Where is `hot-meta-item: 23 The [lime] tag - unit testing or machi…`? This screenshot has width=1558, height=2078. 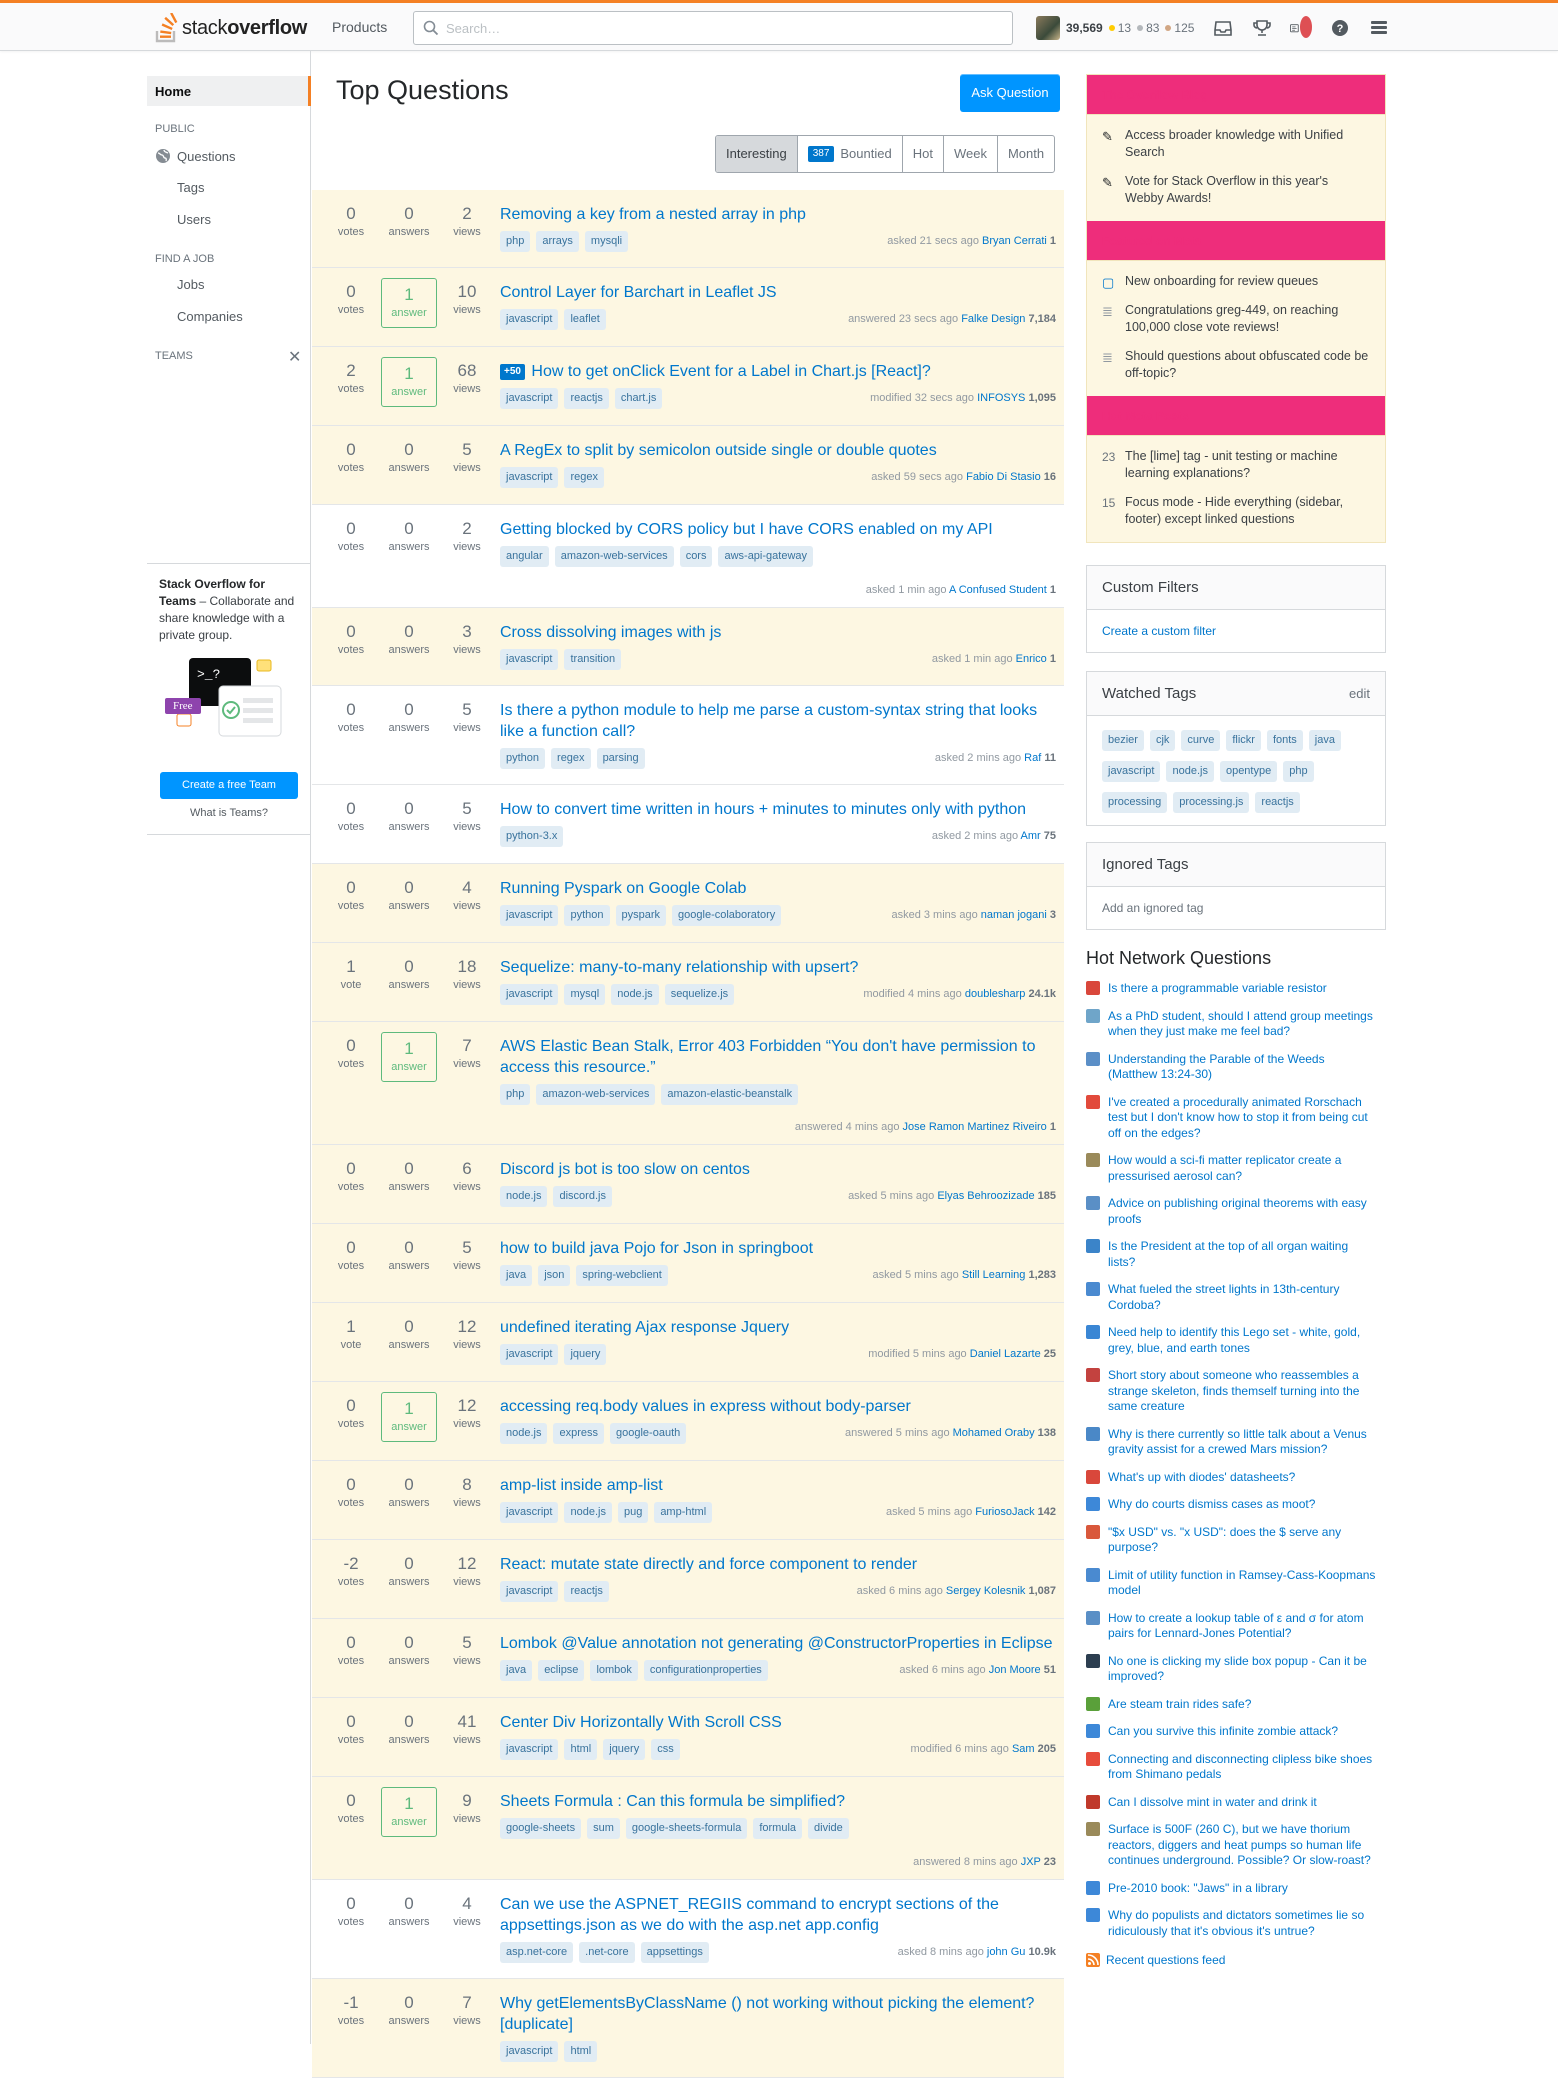
hot-meta-item: 23 The [lime] tag - unit testing or machi… is located at coordinates (1236, 465).